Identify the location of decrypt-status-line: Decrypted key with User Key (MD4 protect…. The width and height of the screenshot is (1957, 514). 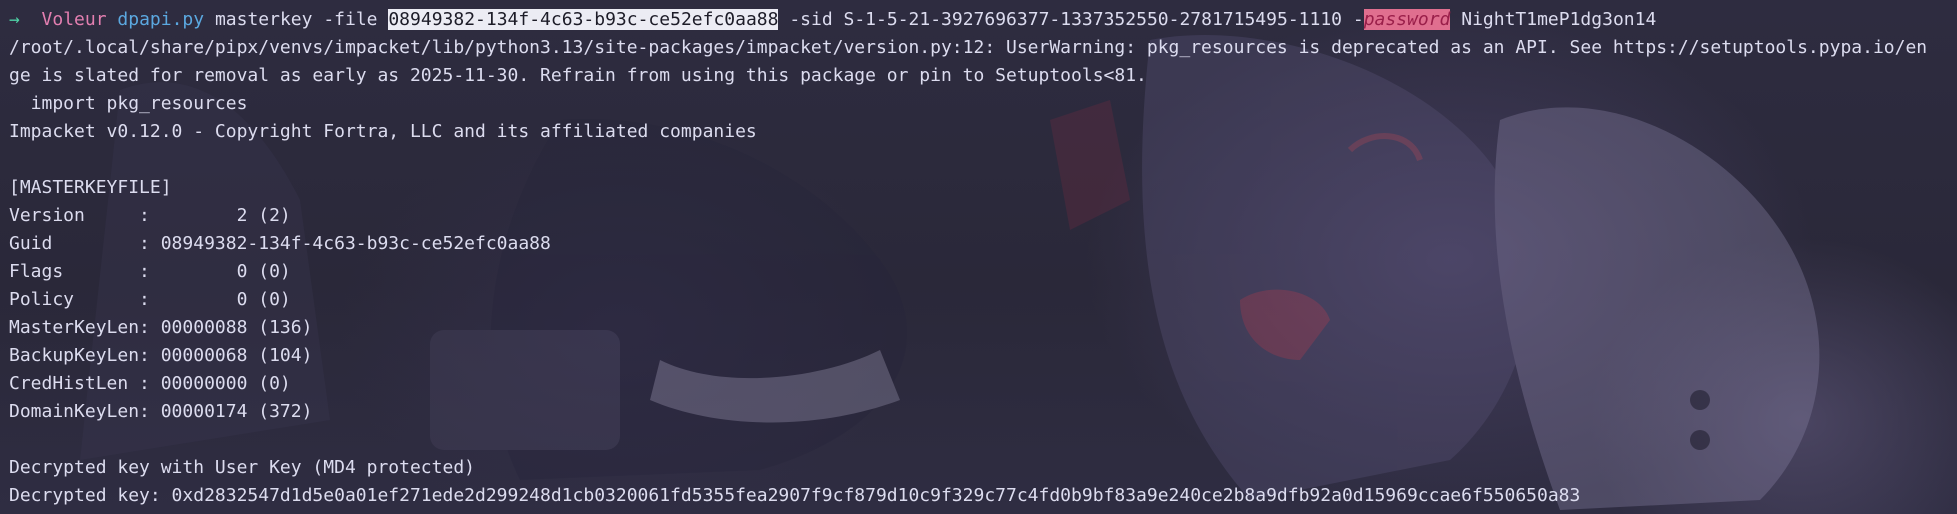
(242, 467).